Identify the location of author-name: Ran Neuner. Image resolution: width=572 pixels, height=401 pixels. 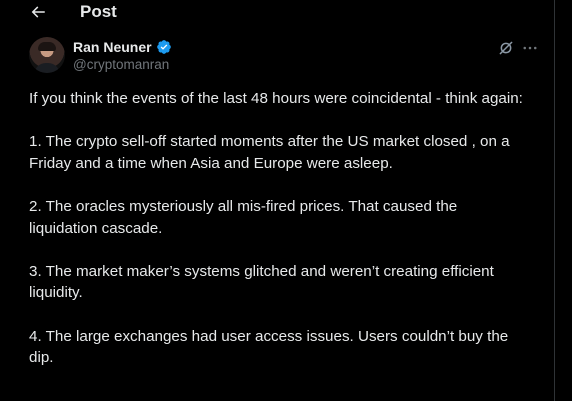
(112, 47).